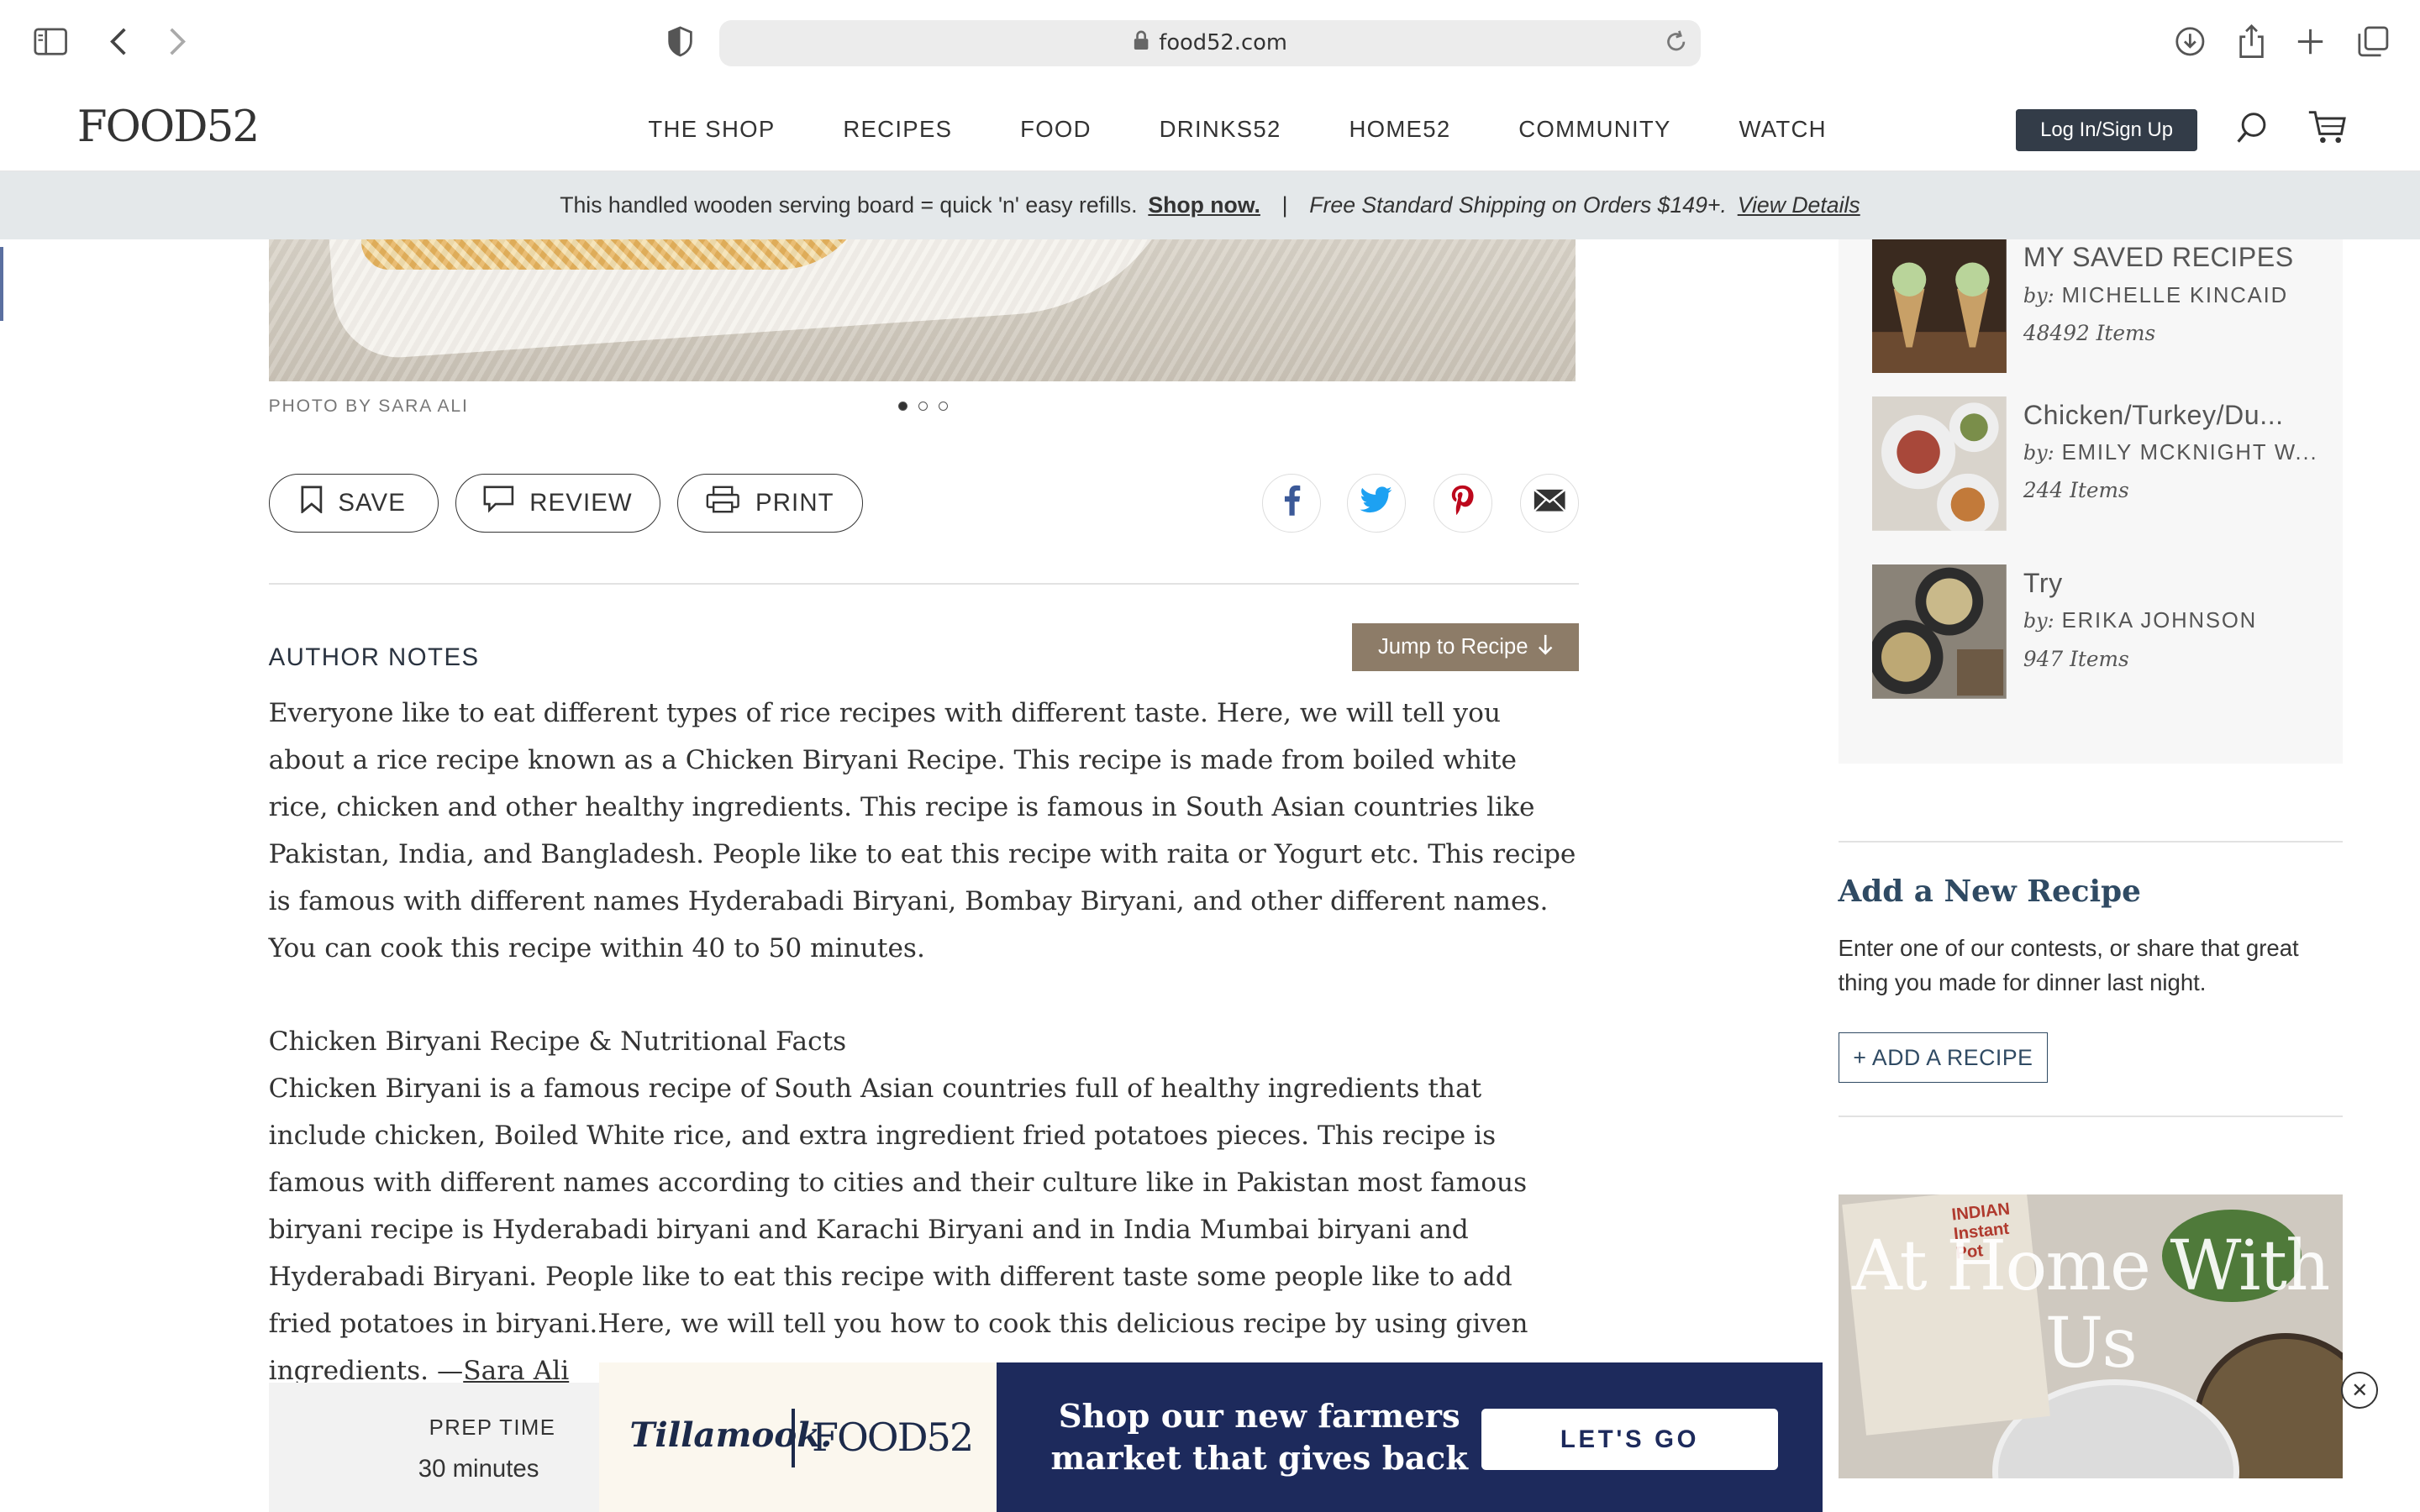  What do you see at coordinates (1545, 647) in the screenshot?
I see `arrow-down-icon` at bounding box center [1545, 647].